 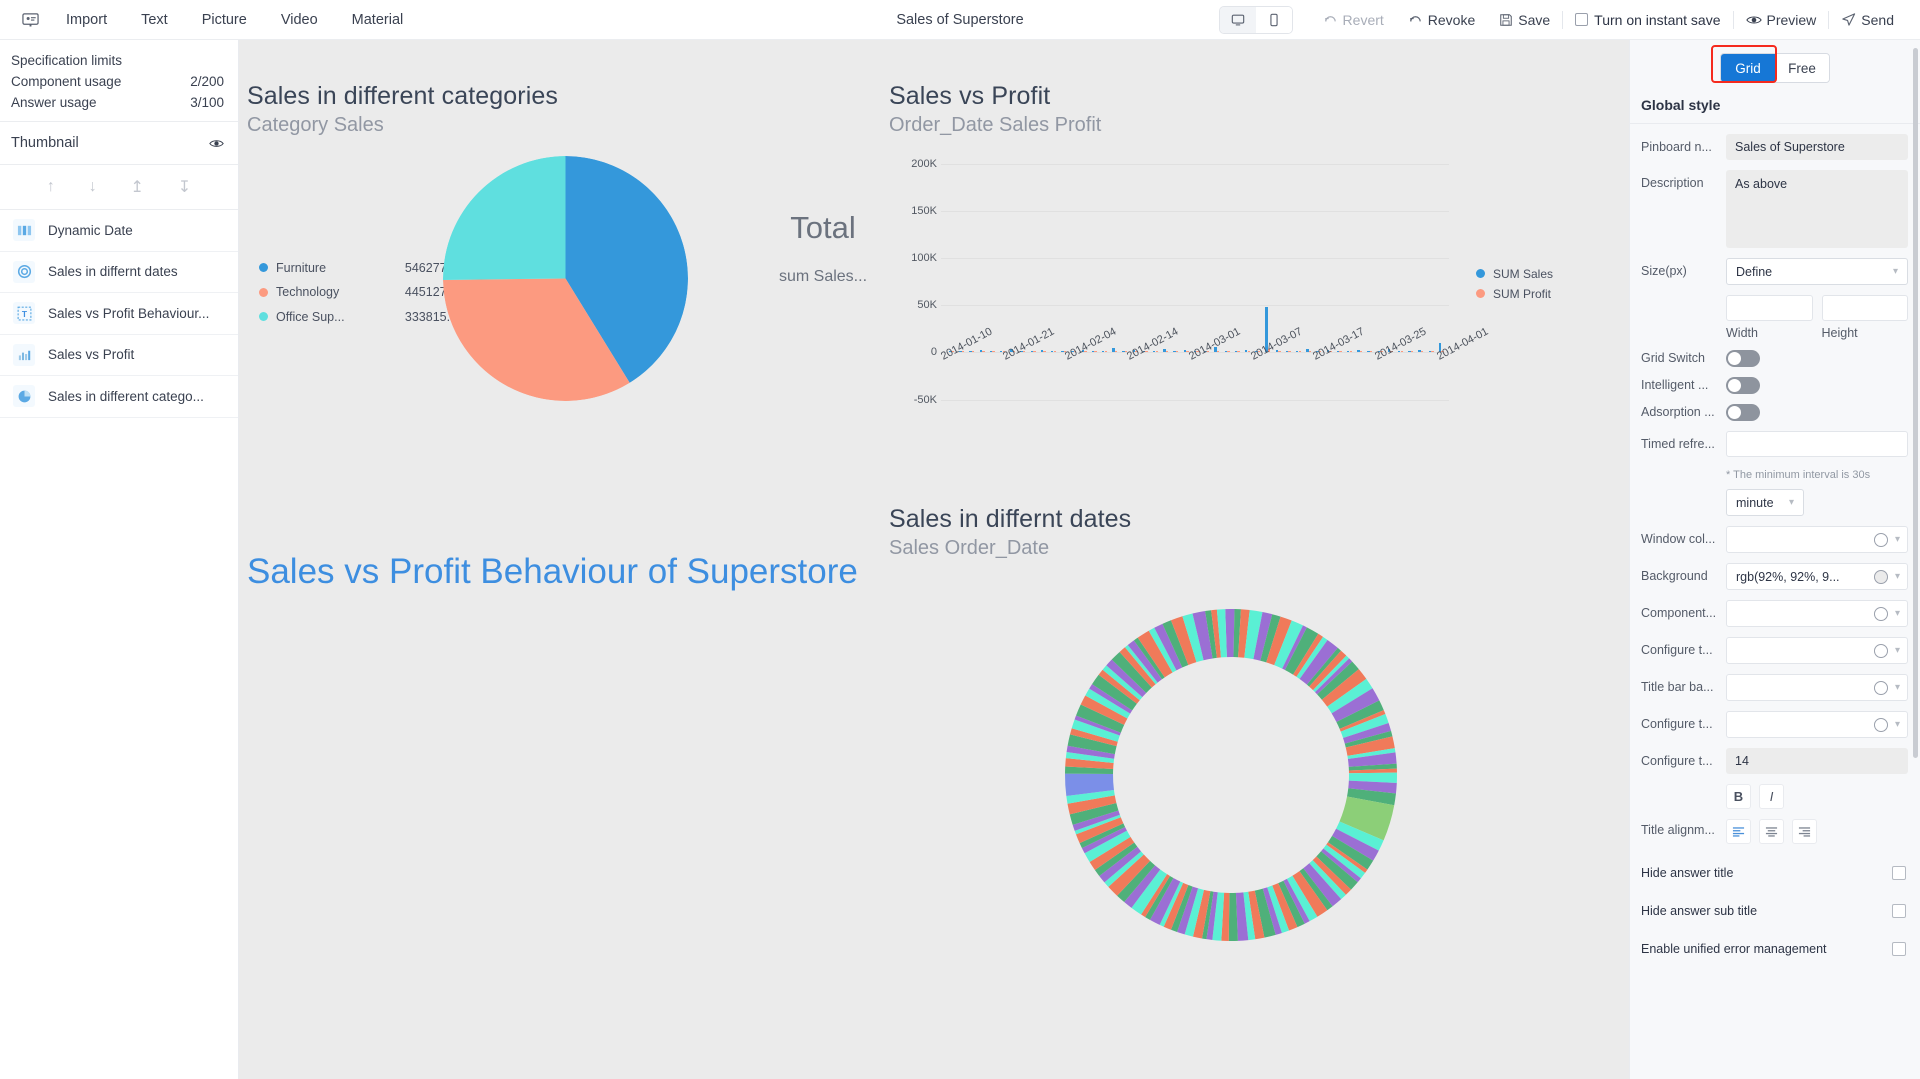 What do you see at coordinates (1353, 20) in the screenshot?
I see `revert-button: Revert` at bounding box center [1353, 20].